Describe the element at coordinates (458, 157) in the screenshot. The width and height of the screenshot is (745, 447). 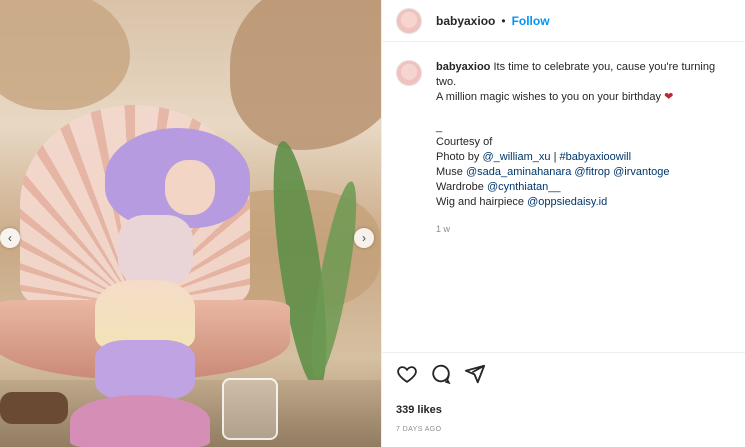
I see `caption-label: Photo by` at that location.